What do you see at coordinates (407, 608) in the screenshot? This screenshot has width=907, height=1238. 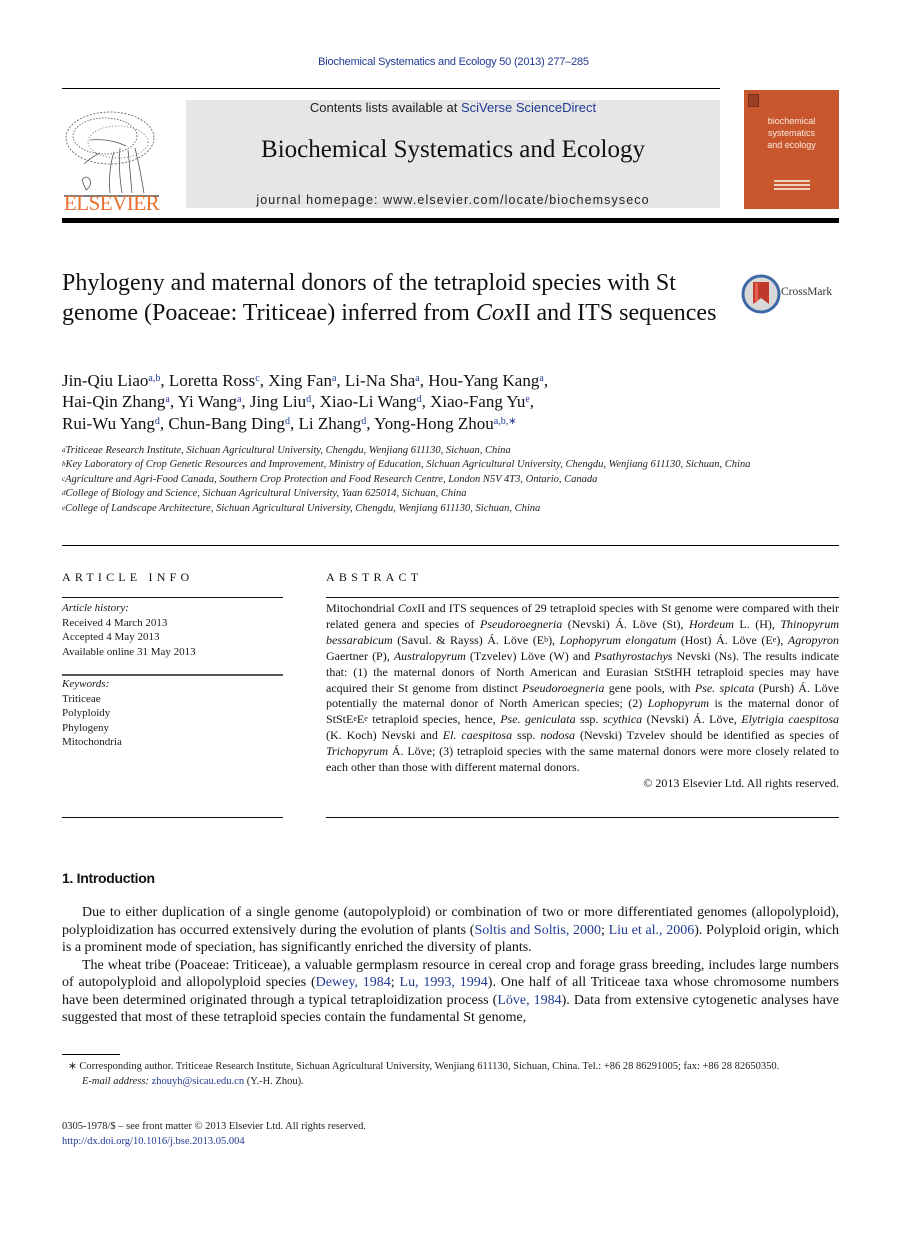 I see `italic-term: Cox` at bounding box center [407, 608].